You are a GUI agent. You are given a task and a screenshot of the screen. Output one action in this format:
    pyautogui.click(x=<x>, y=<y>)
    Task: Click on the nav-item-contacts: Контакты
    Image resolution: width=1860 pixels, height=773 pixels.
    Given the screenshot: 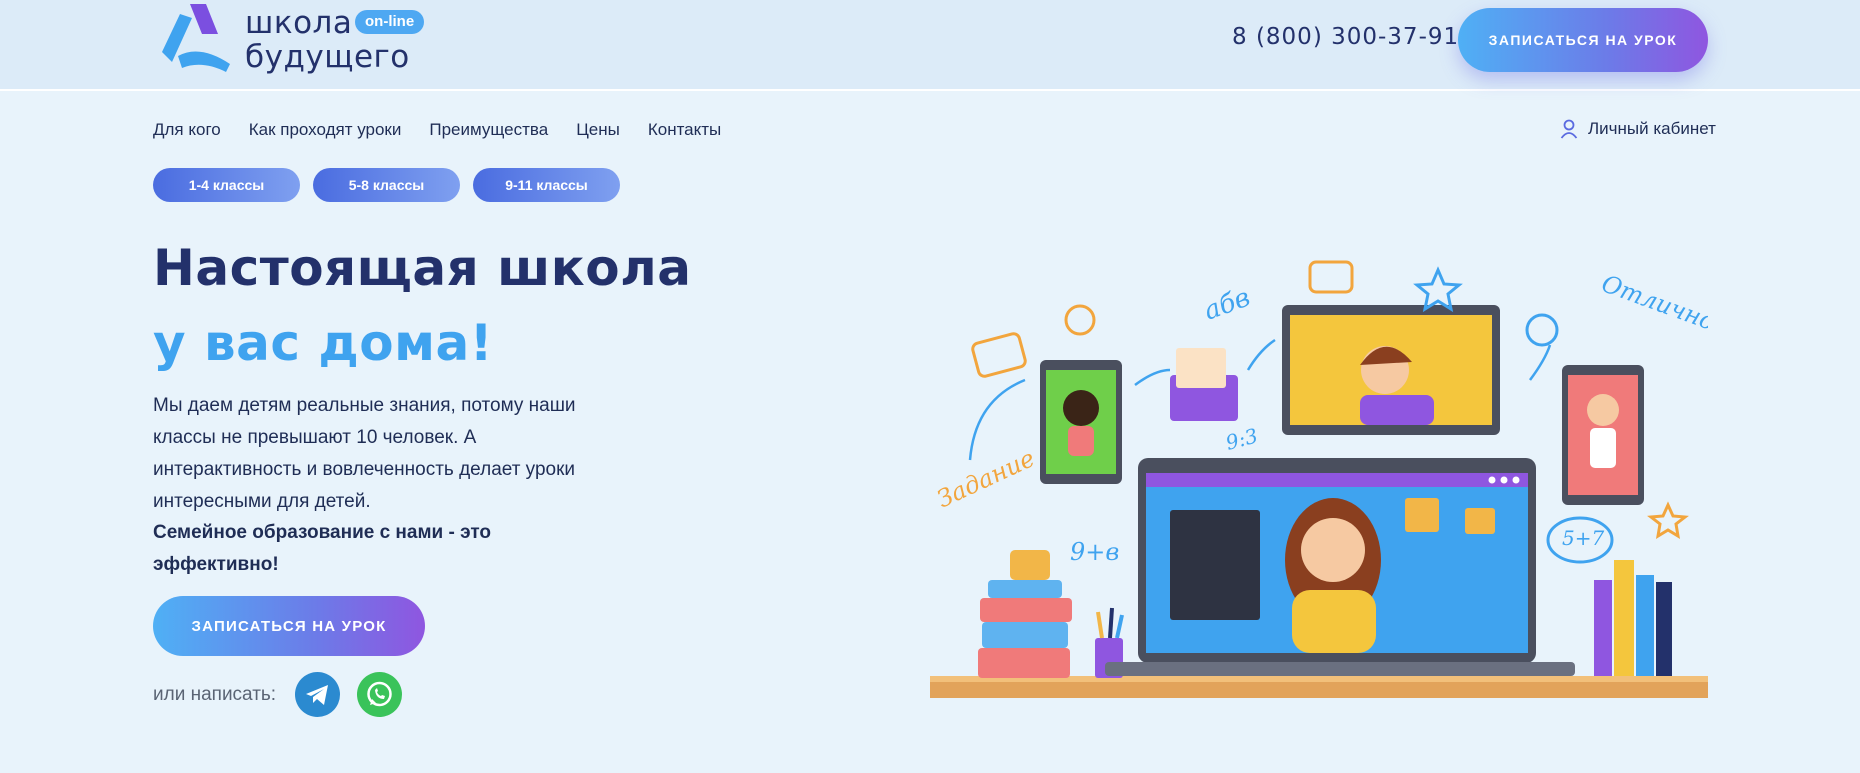 What is the action you would take?
    pyautogui.click(x=684, y=130)
    